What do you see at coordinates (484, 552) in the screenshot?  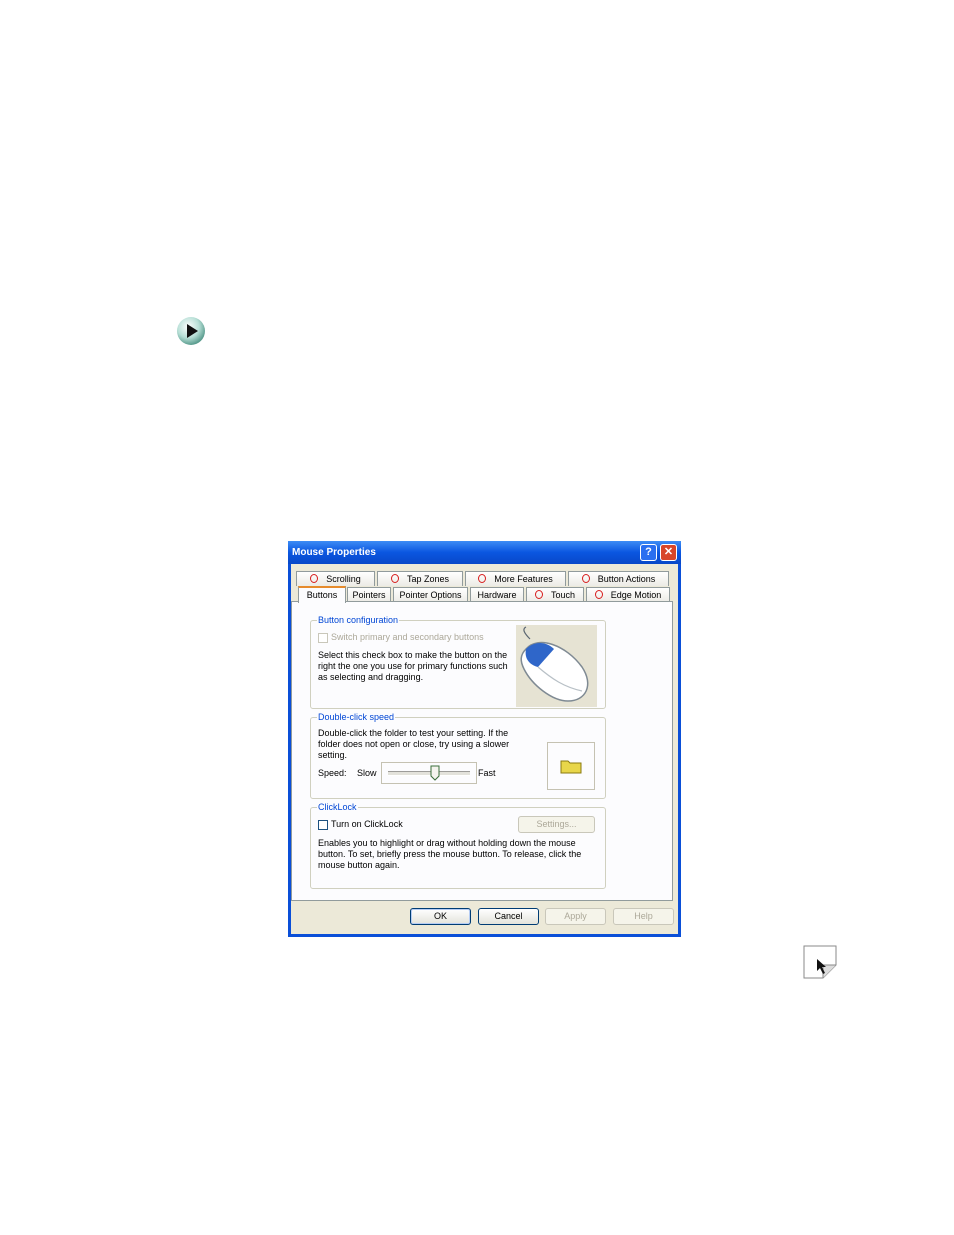 I see `title-bar: Mouse Properties ? ✕` at bounding box center [484, 552].